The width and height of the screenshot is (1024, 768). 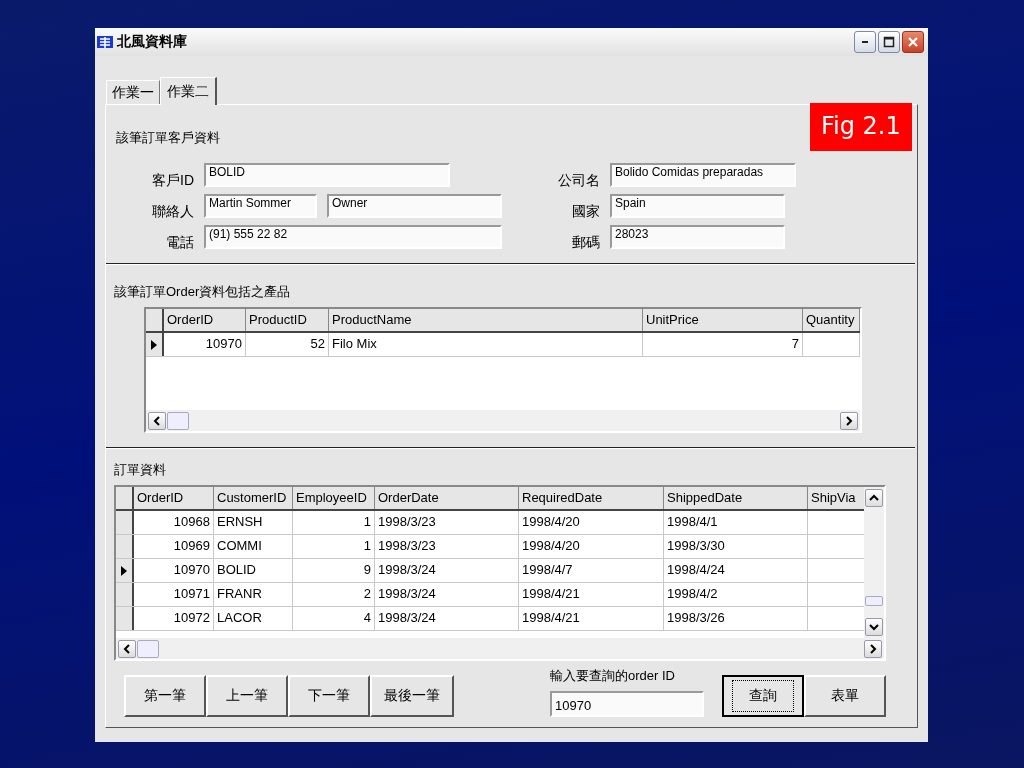 I want to click on nav-button: 第一筆, so click(x=165, y=696).